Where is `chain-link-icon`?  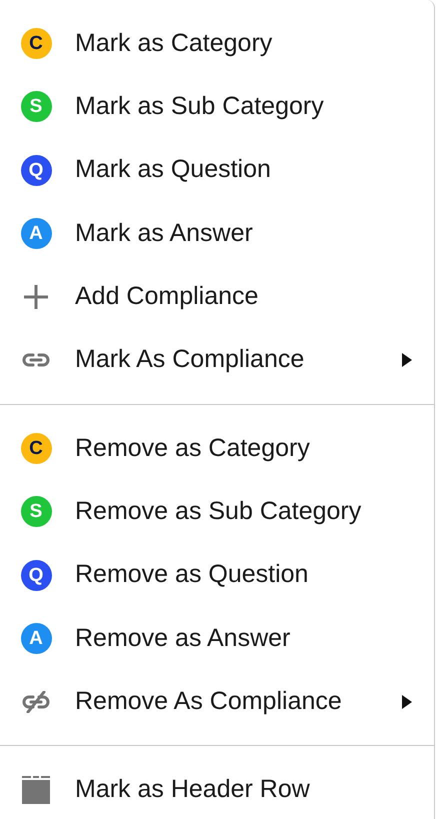
chain-link-icon is located at coordinates (36, 360).